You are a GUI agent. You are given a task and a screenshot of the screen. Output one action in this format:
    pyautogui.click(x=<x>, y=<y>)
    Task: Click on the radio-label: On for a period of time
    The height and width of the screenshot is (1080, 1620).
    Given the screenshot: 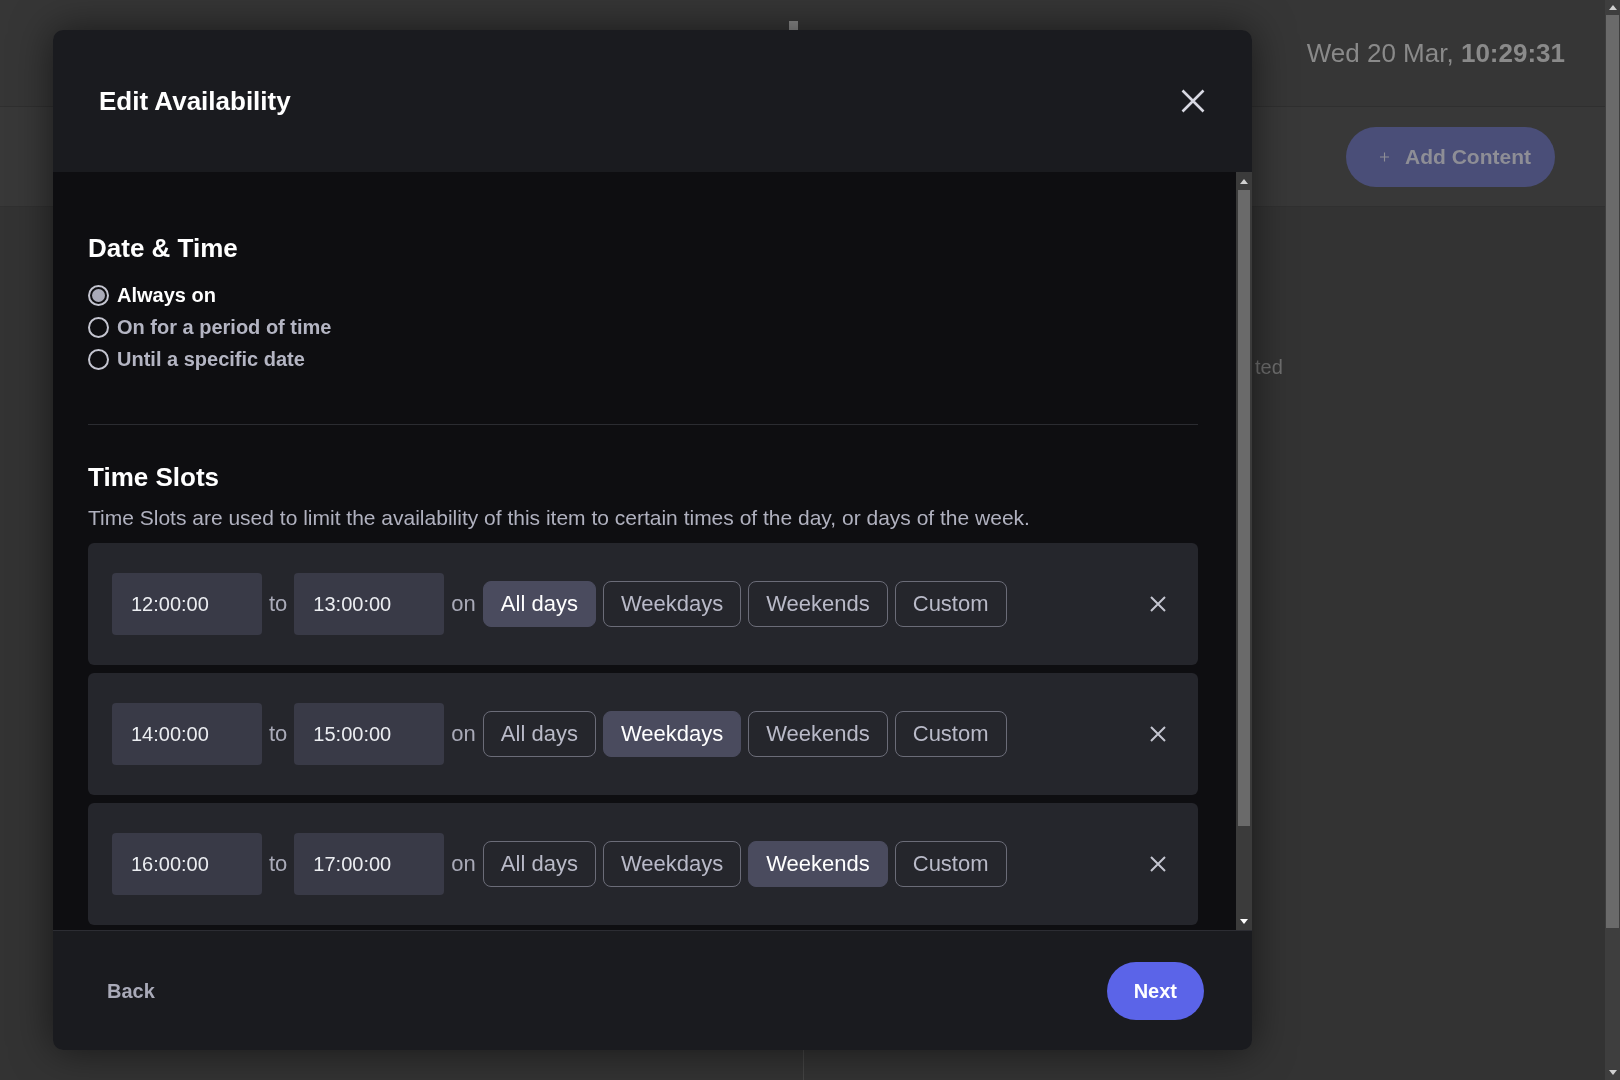 What is the action you would take?
    pyautogui.click(x=224, y=327)
    